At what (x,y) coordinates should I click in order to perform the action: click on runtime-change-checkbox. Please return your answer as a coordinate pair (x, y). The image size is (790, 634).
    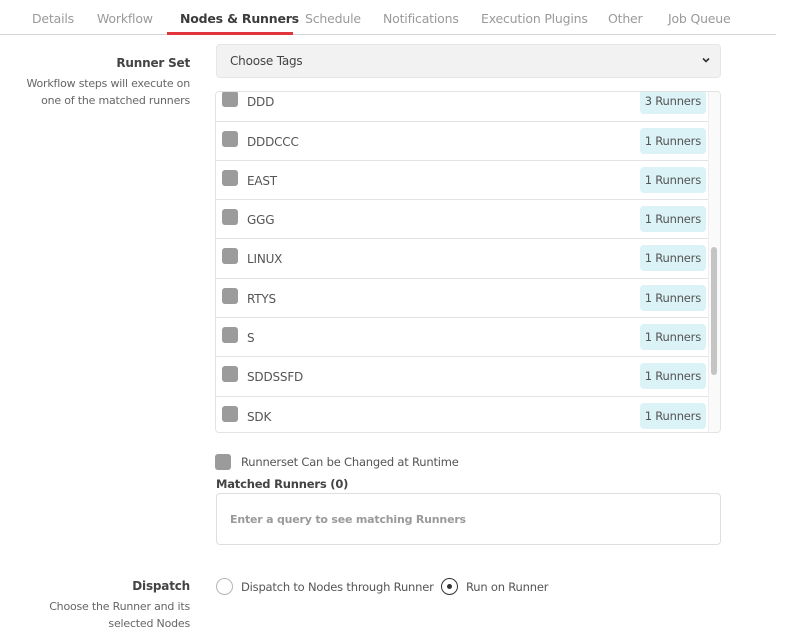
    Looking at the image, I should click on (223, 462).